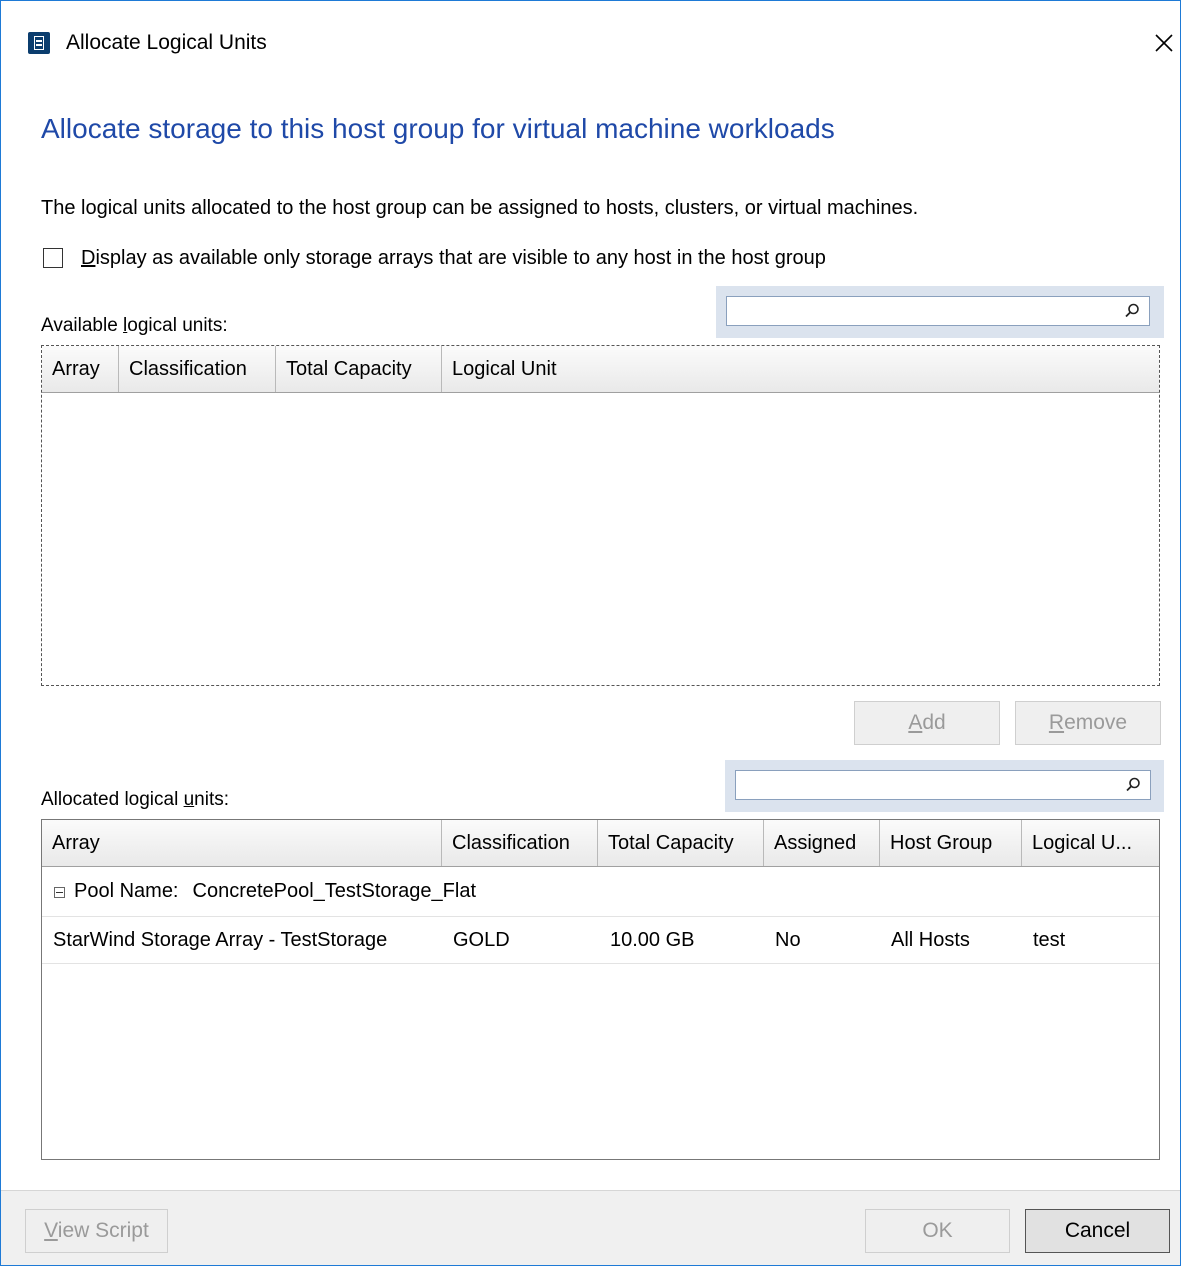 The width and height of the screenshot is (1181, 1266). What do you see at coordinates (481, 940) in the screenshot?
I see `cell-classification: GOLD` at bounding box center [481, 940].